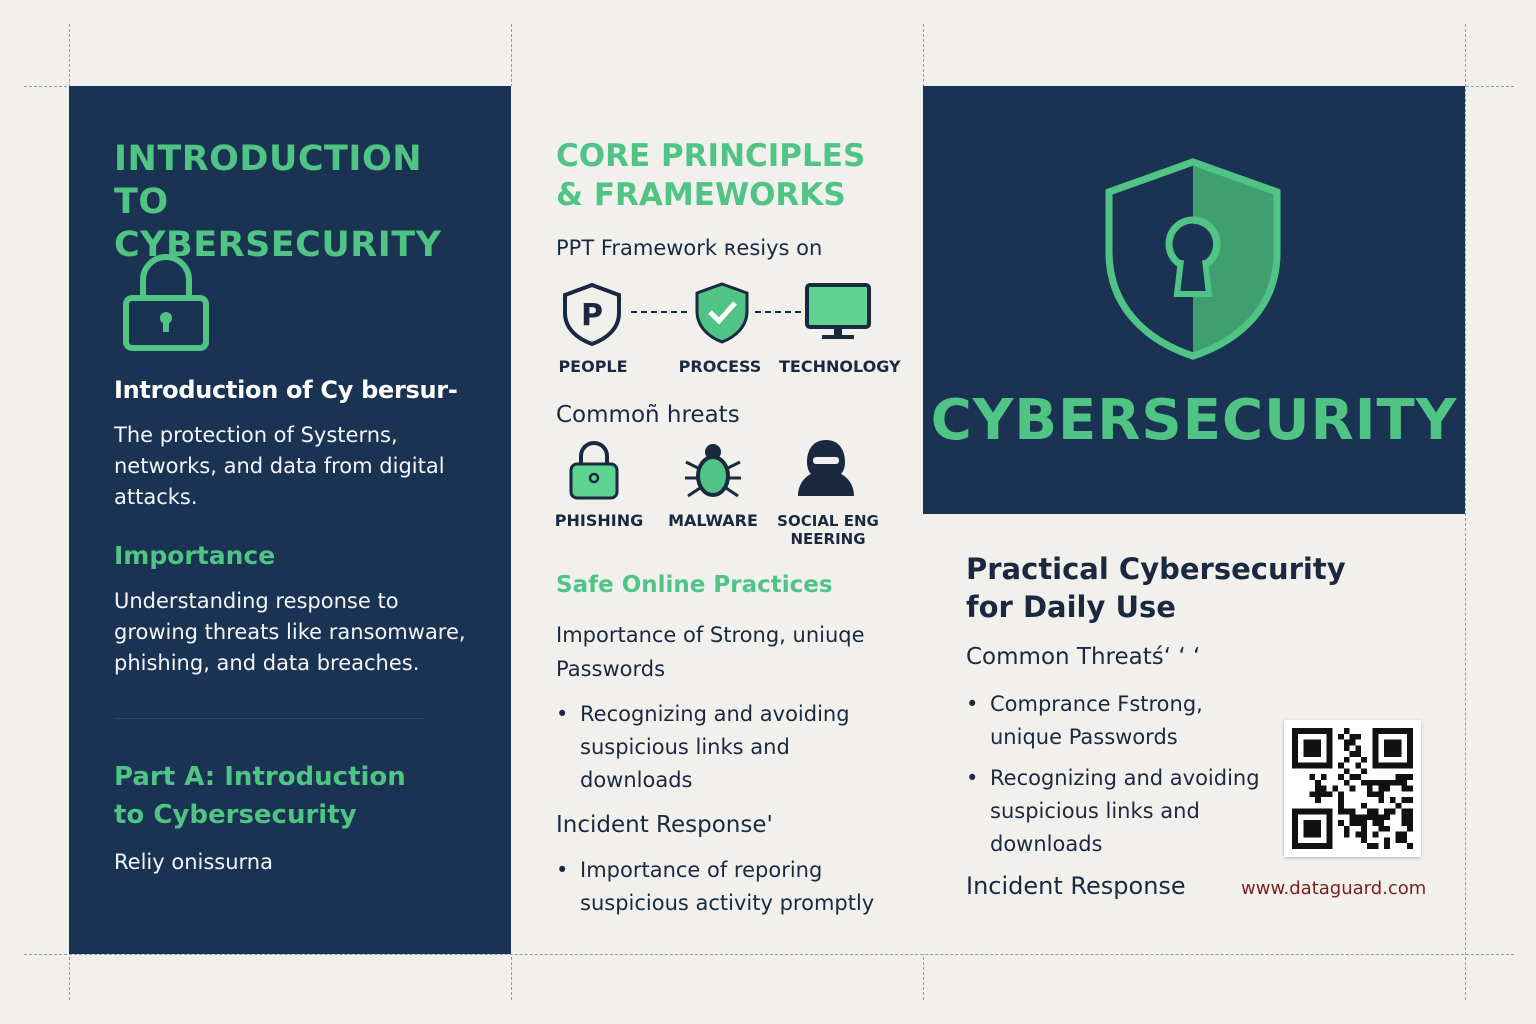 Image resolution: width=1536 pixels, height=1024 pixels. Describe the element at coordinates (711, 175) in the screenshot. I see `mid-heading: CORE PRINCIPLES & FRAMEWORKS` at that location.